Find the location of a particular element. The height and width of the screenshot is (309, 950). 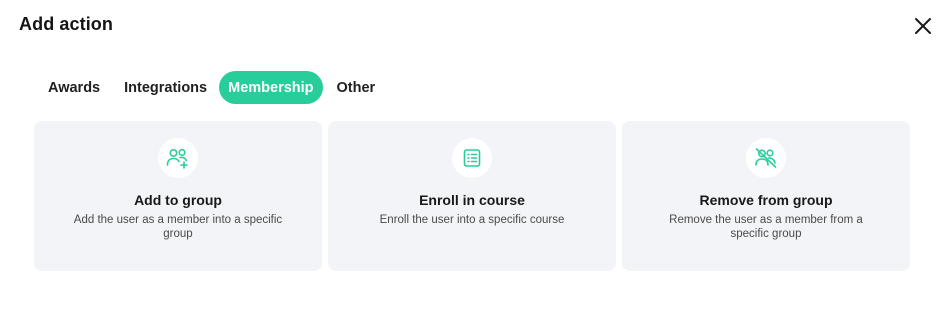

add-user-group-icon is located at coordinates (177, 158).